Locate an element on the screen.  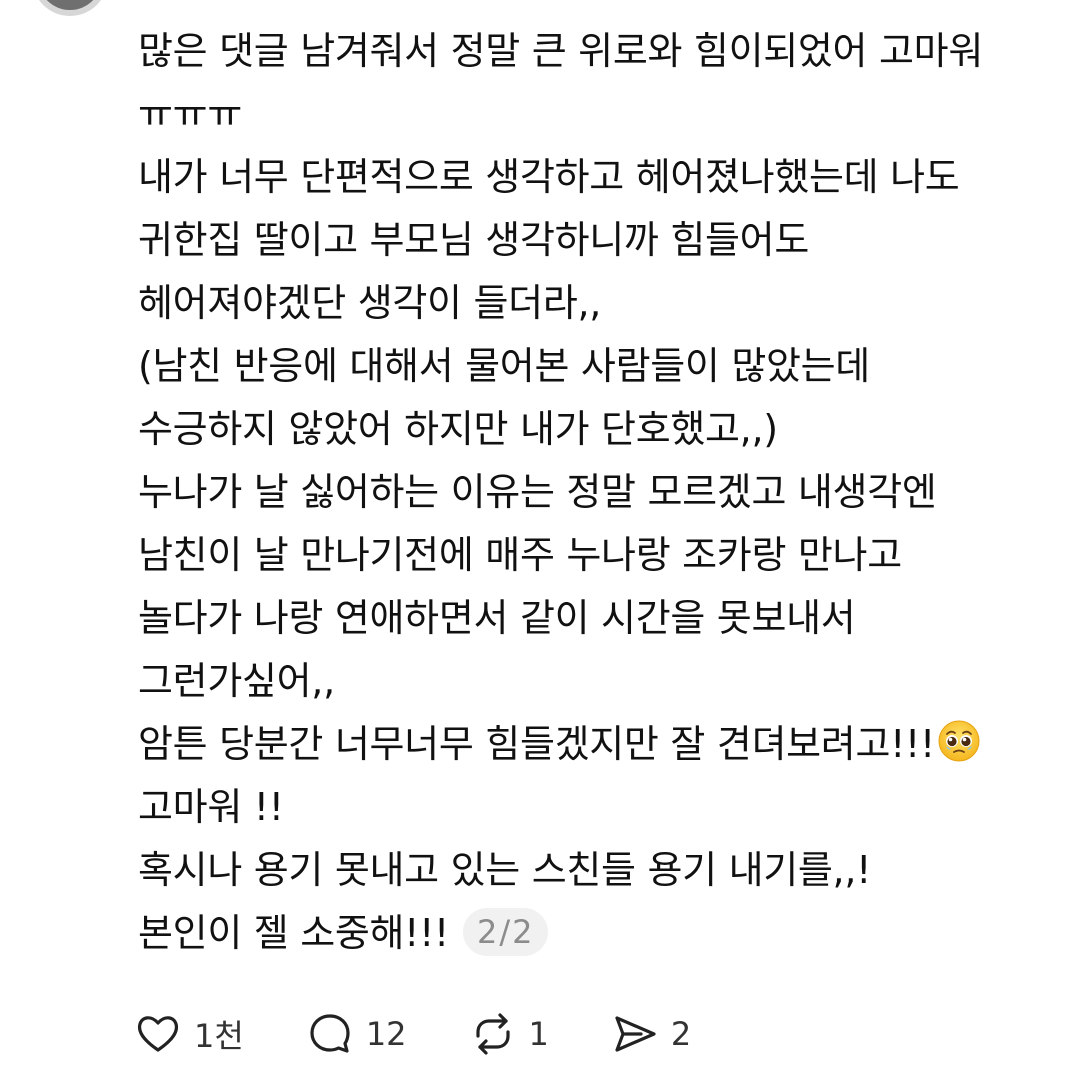
heart-icon is located at coordinates (158, 1034).